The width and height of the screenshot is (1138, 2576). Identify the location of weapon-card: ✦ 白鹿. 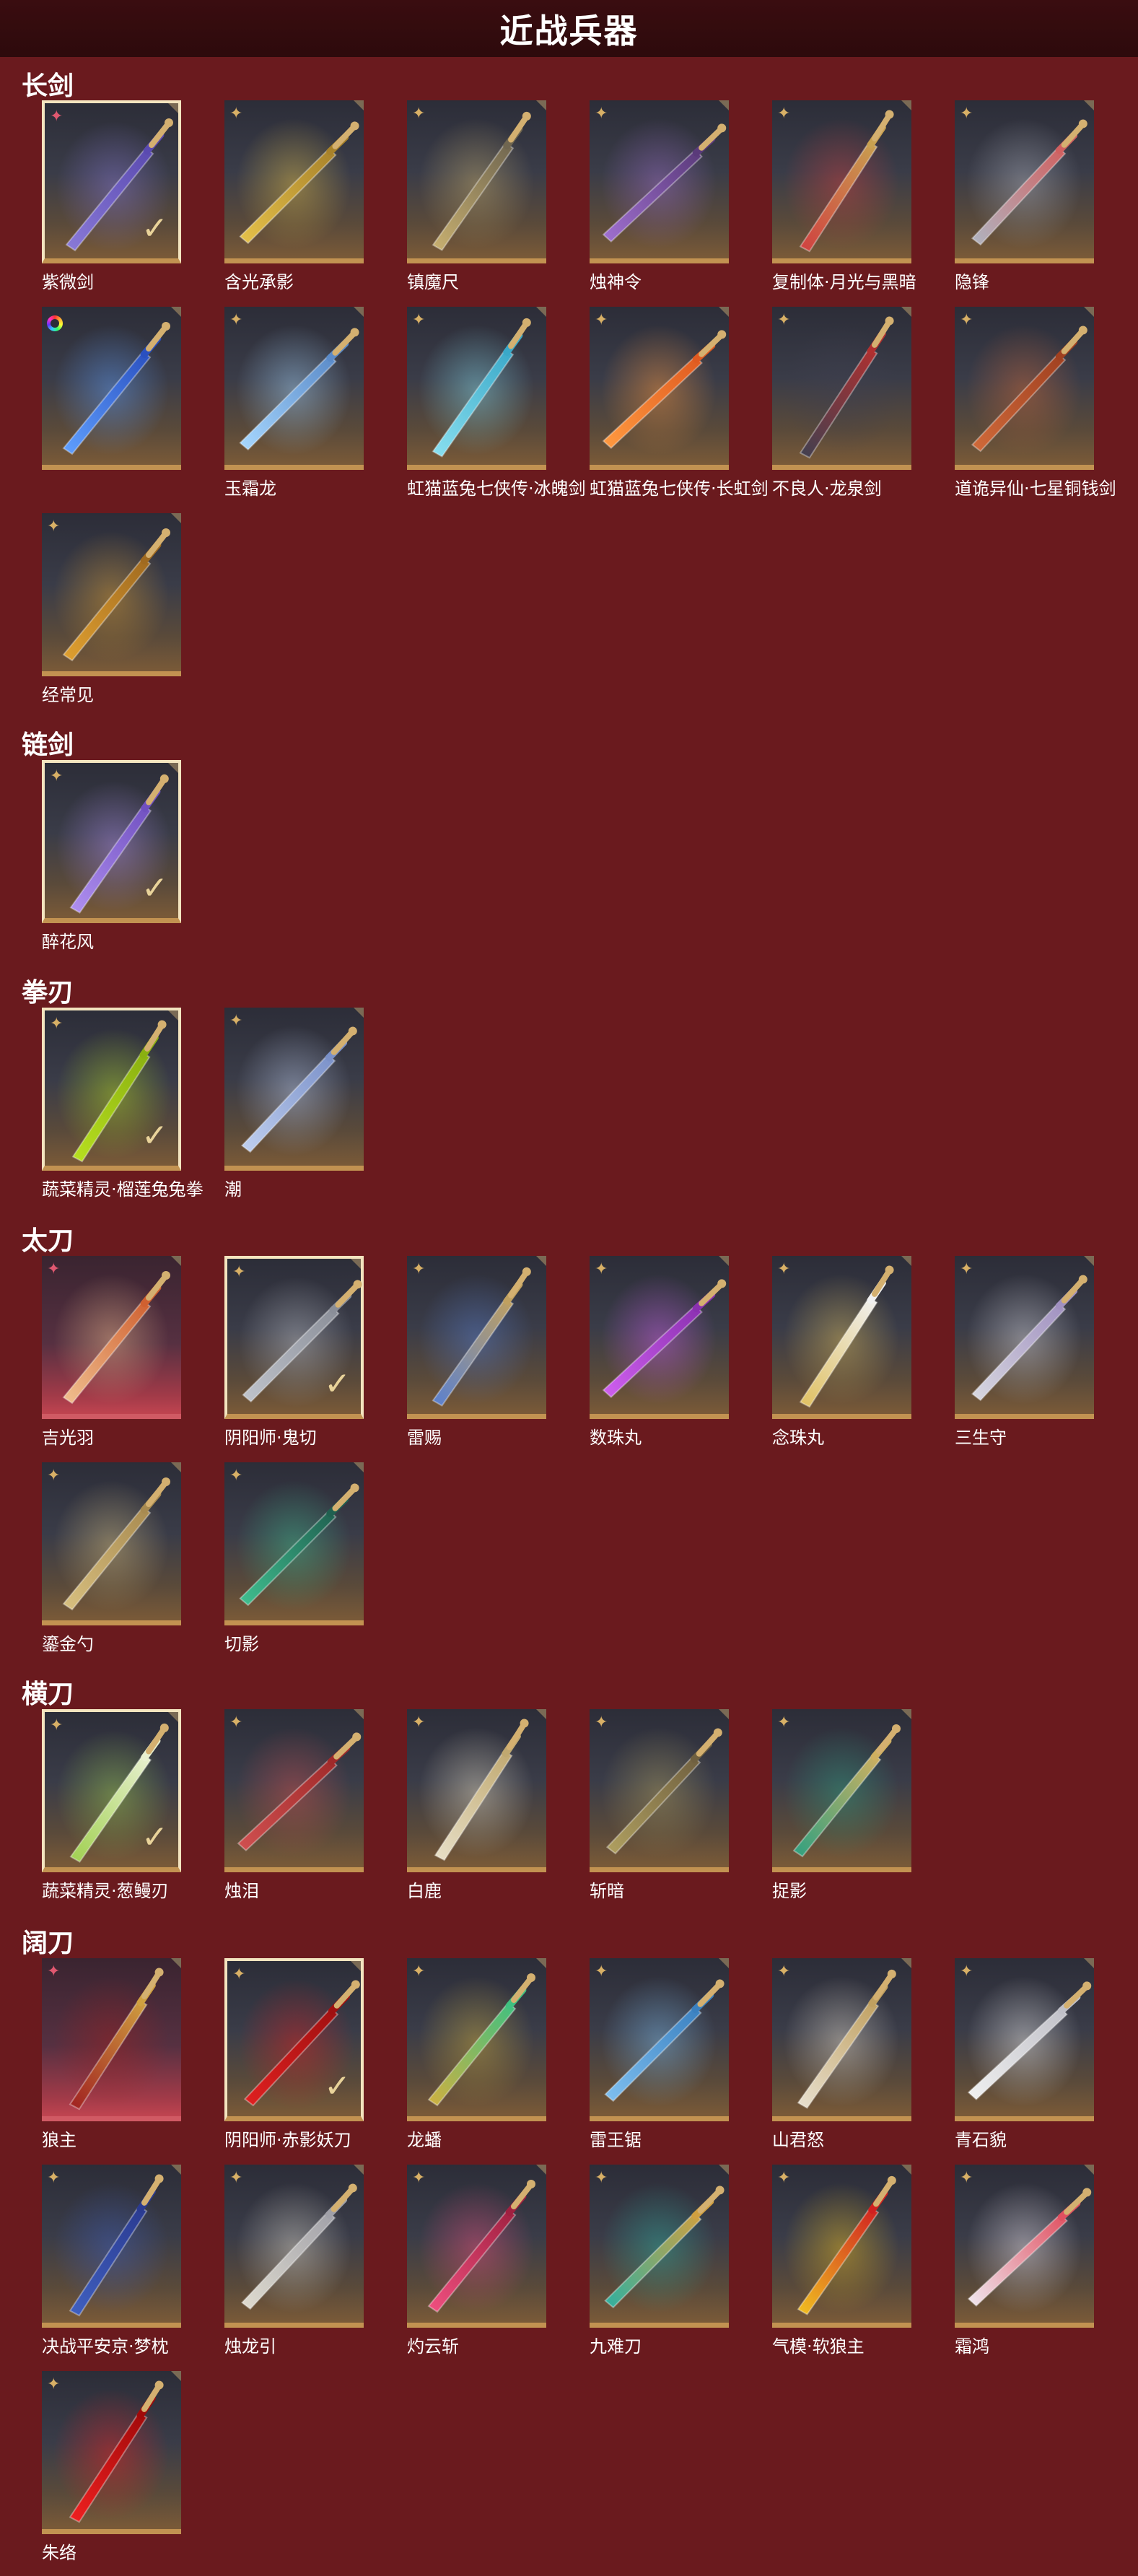
(476, 1805).